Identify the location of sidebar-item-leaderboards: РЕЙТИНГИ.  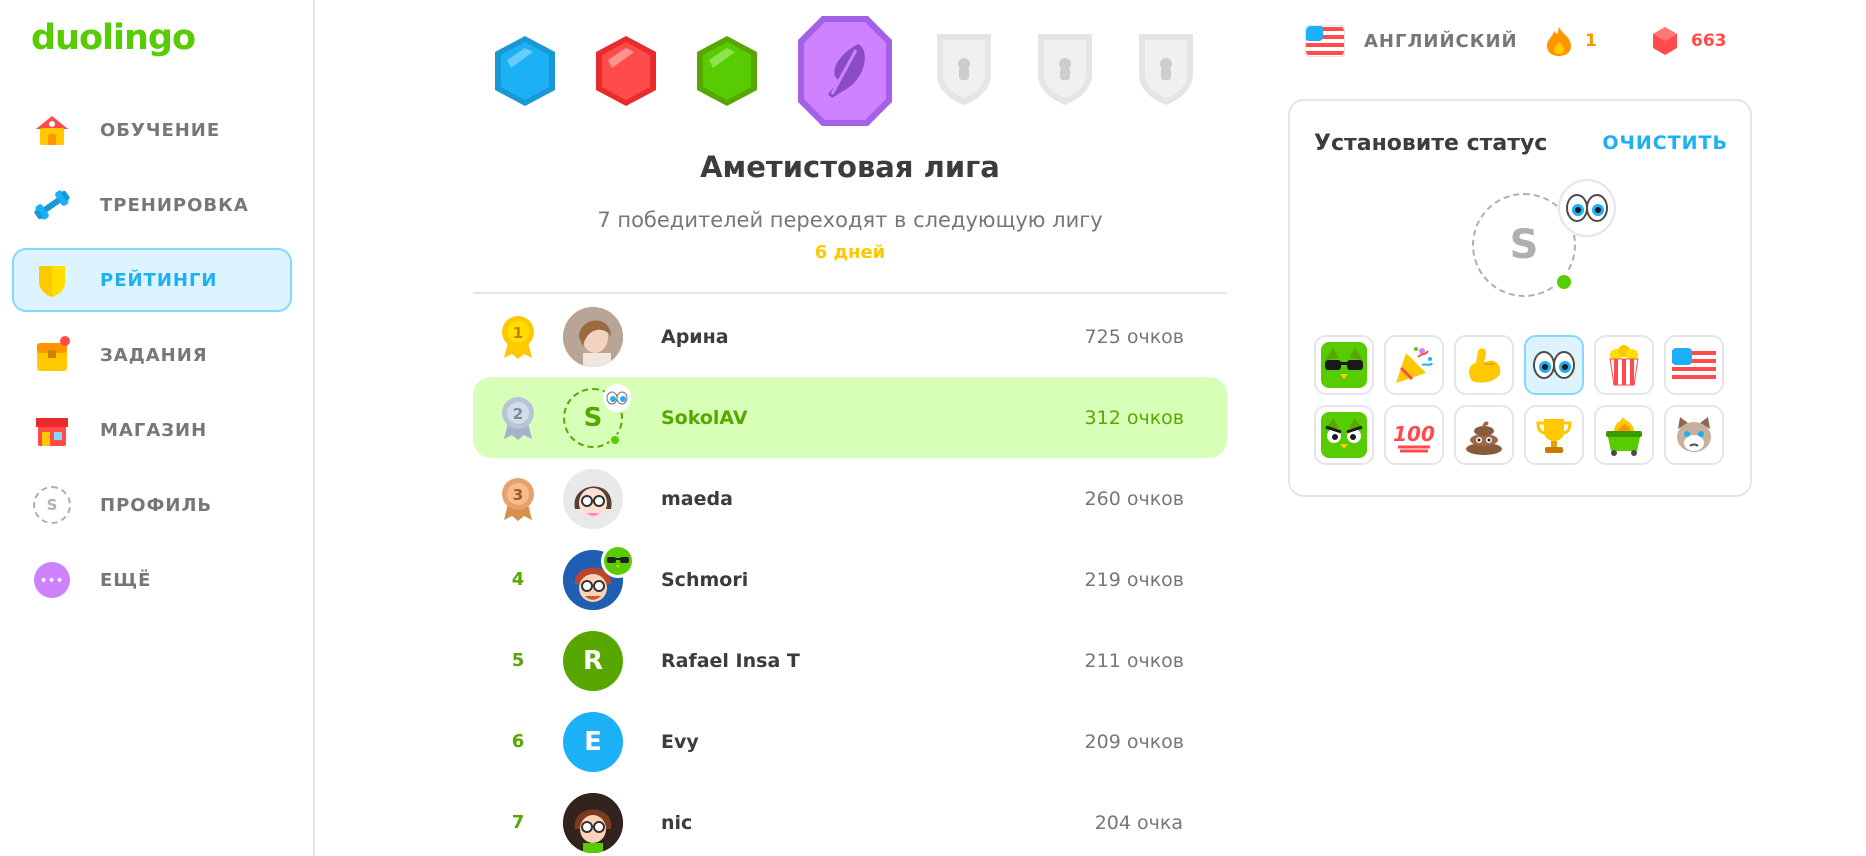
(152, 280).